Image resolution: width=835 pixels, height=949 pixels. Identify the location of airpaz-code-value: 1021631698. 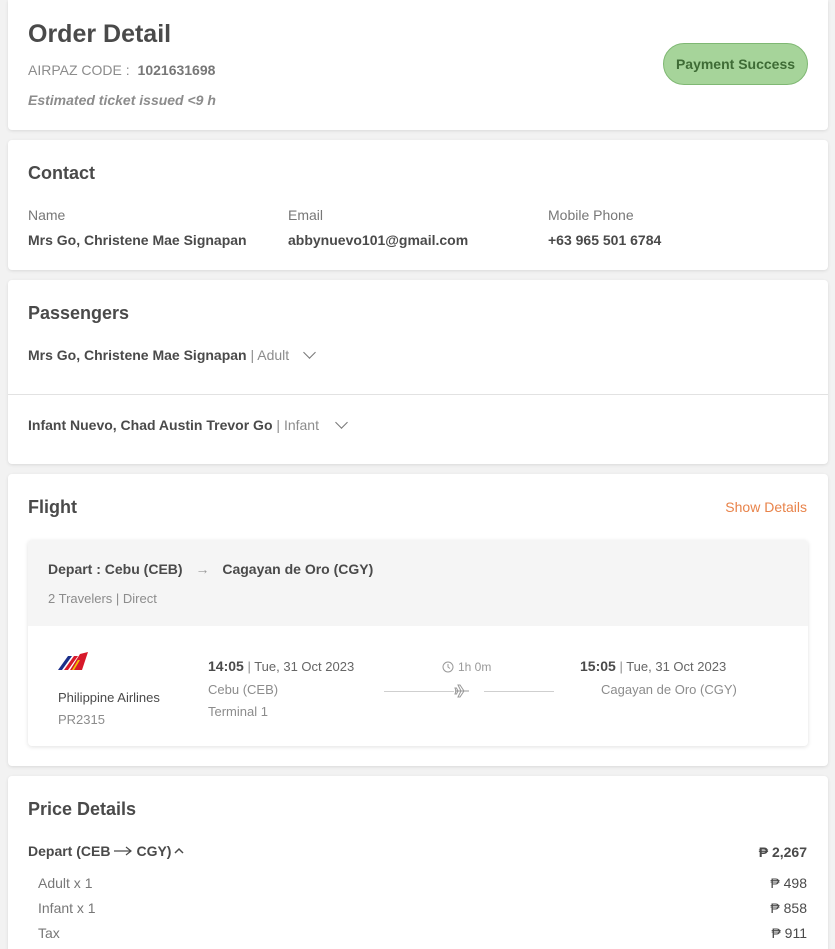
(176, 70).